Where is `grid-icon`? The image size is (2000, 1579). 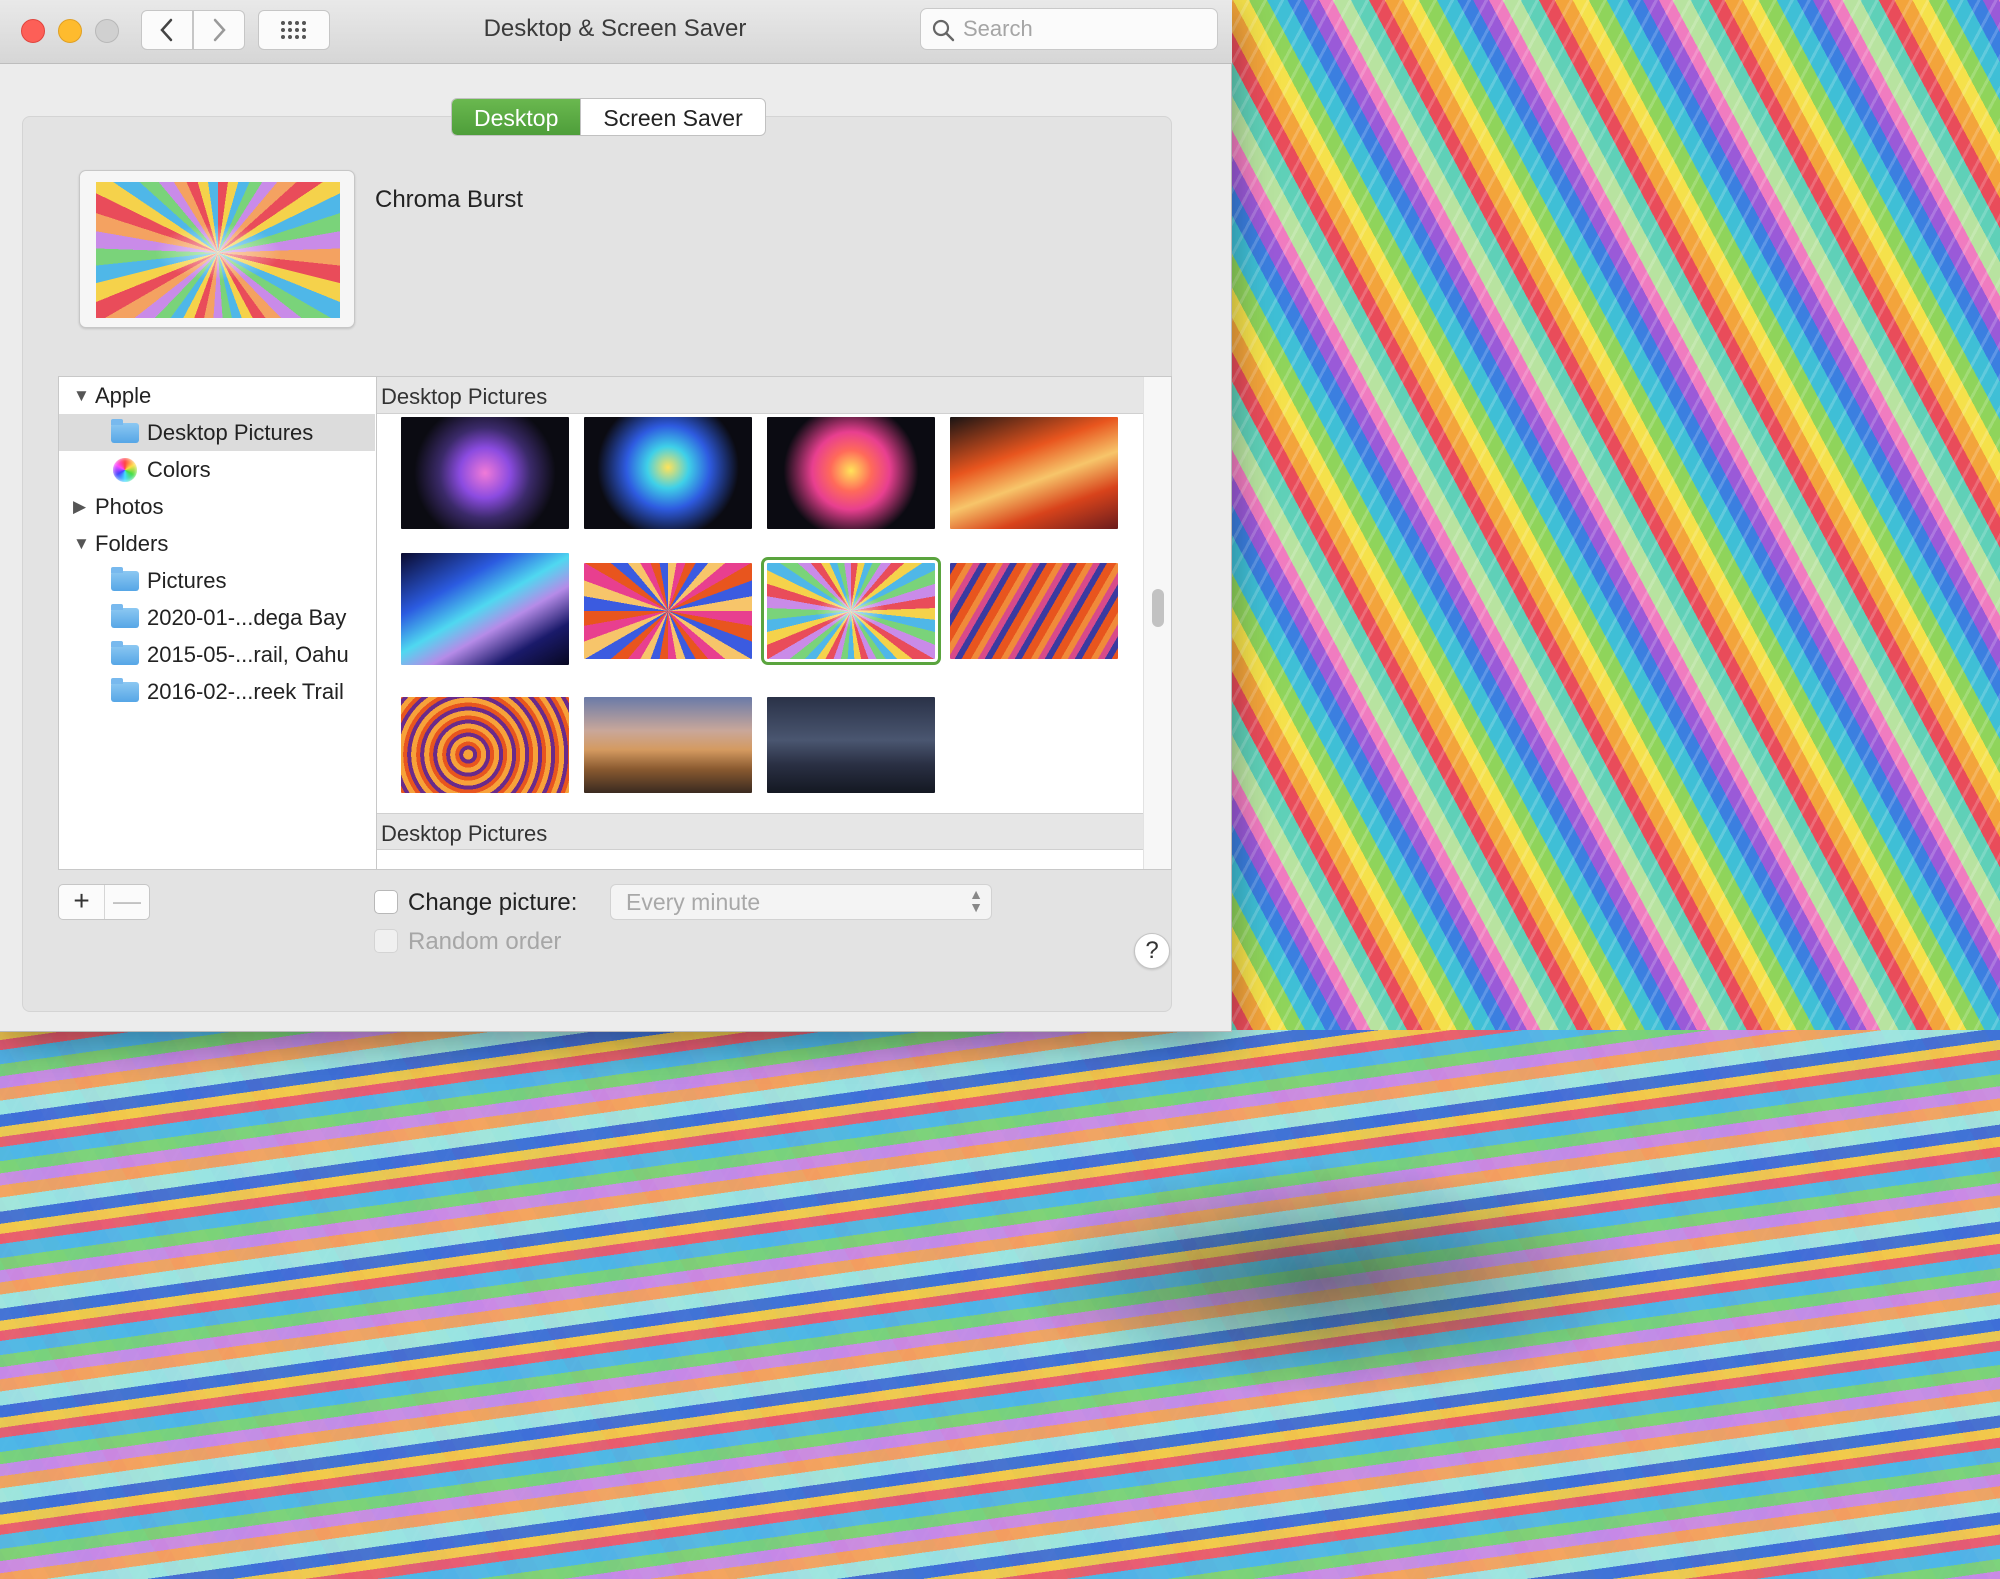
grid-icon is located at coordinates (293, 30).